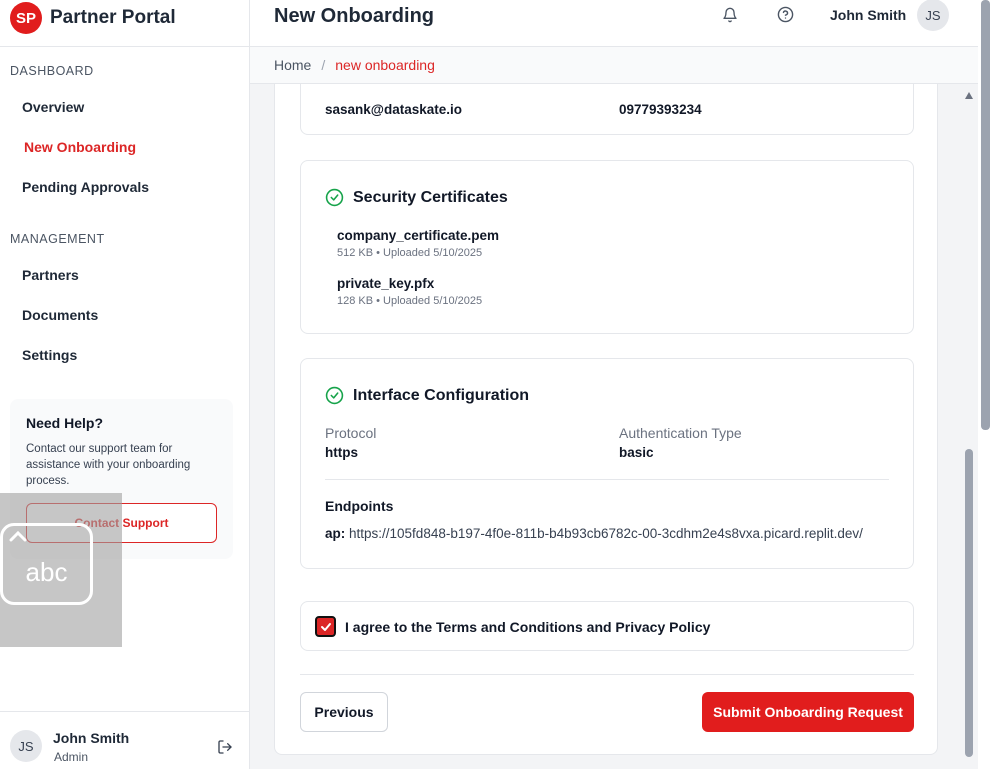 This screenshot has height=769, width=1003. What do you see at coordinates (50, 275) in the screenshot?
I see `sidebar-item-partners: Partners` at bounding box center [50, 275].